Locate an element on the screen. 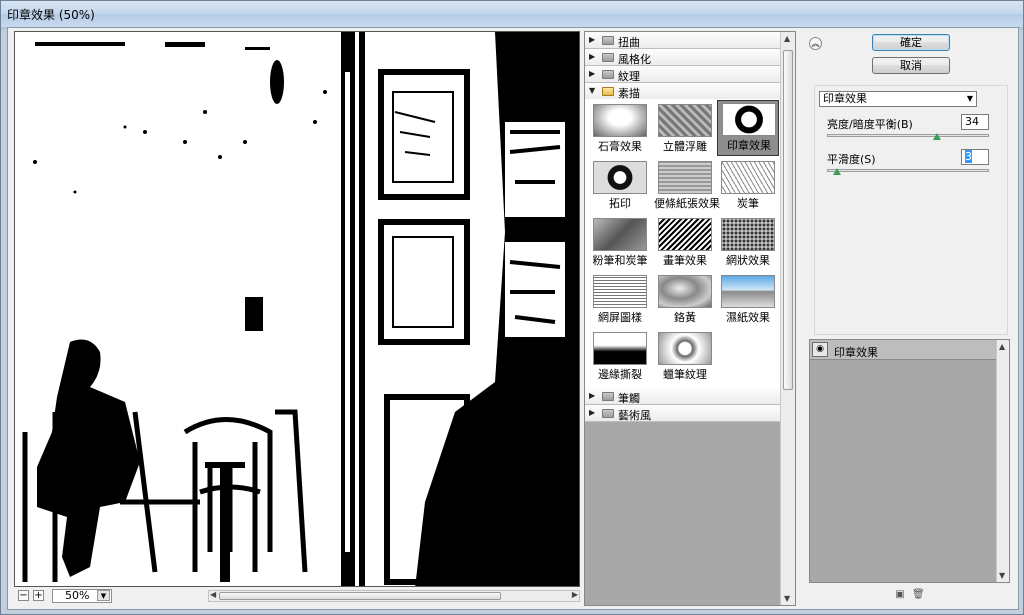 The width and height of the screenshot is (1024, 615). filter-tile-rub: 拓印 is located at coordinates (620, 187).